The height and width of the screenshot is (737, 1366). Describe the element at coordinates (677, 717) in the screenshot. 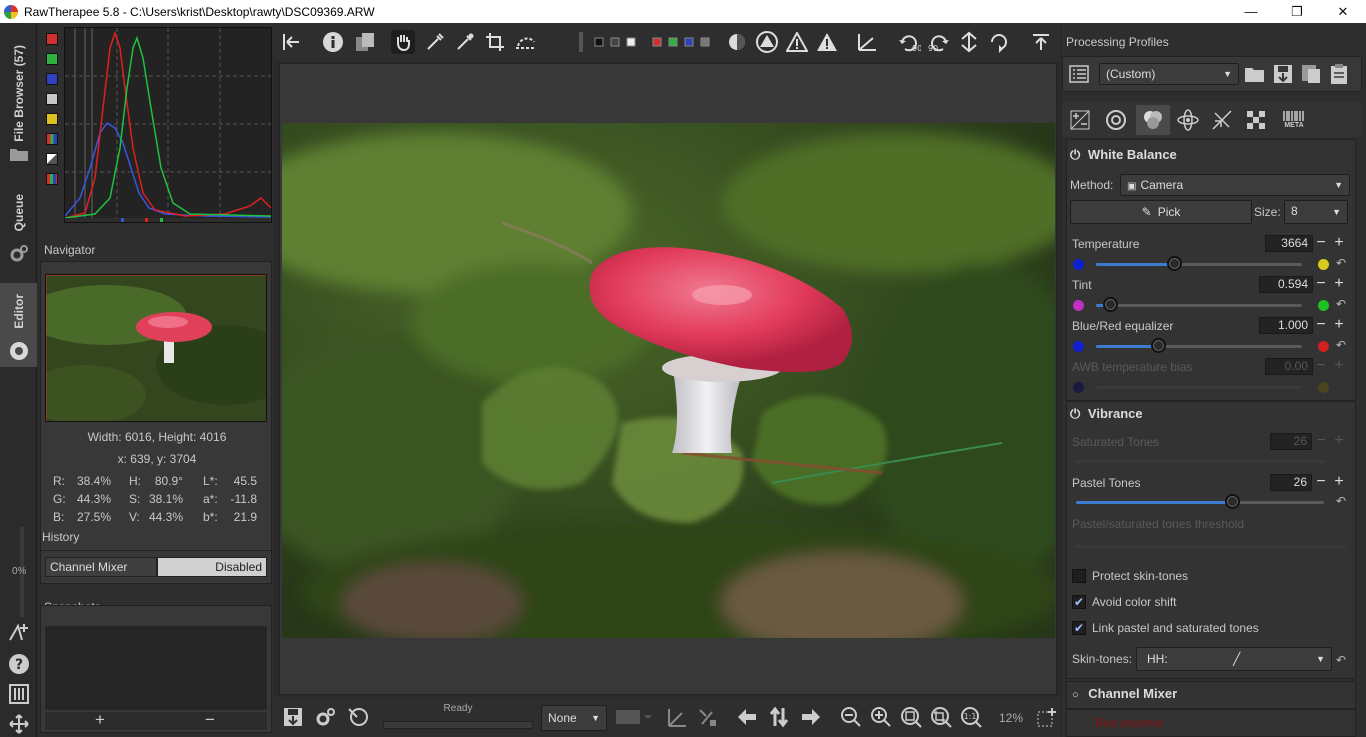

I see `soft-proof-icon` at that location.